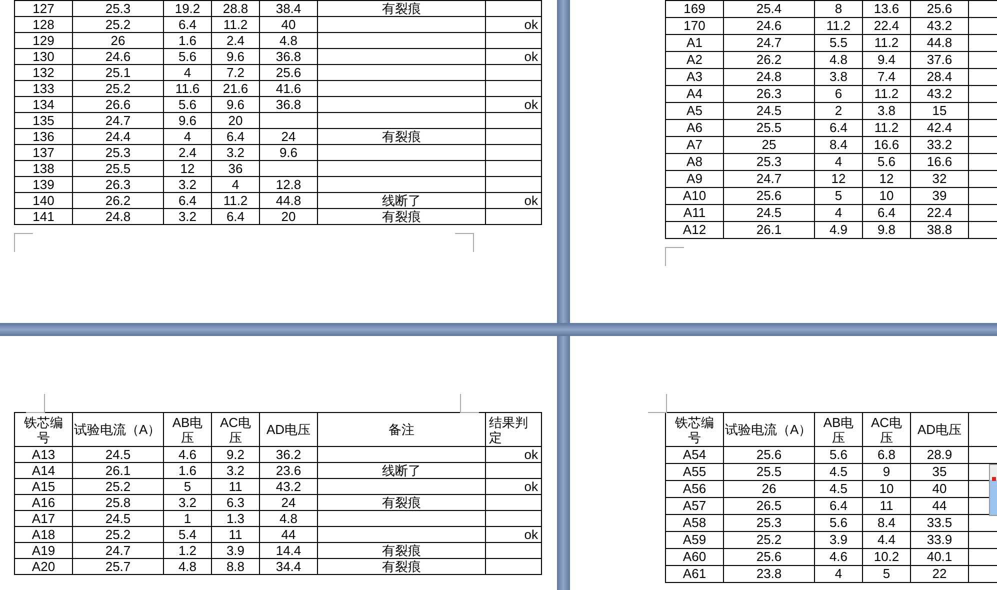 Image resolution: width=997 pixels, height=590 pixels. I want to click on table-cell: A3, so click(695, 77).